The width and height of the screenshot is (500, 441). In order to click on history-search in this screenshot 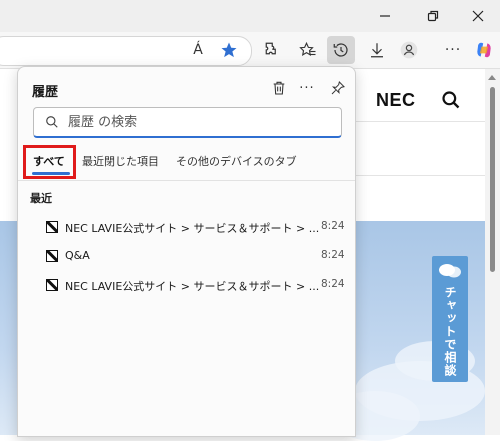, I will do `click(187, 122)`.